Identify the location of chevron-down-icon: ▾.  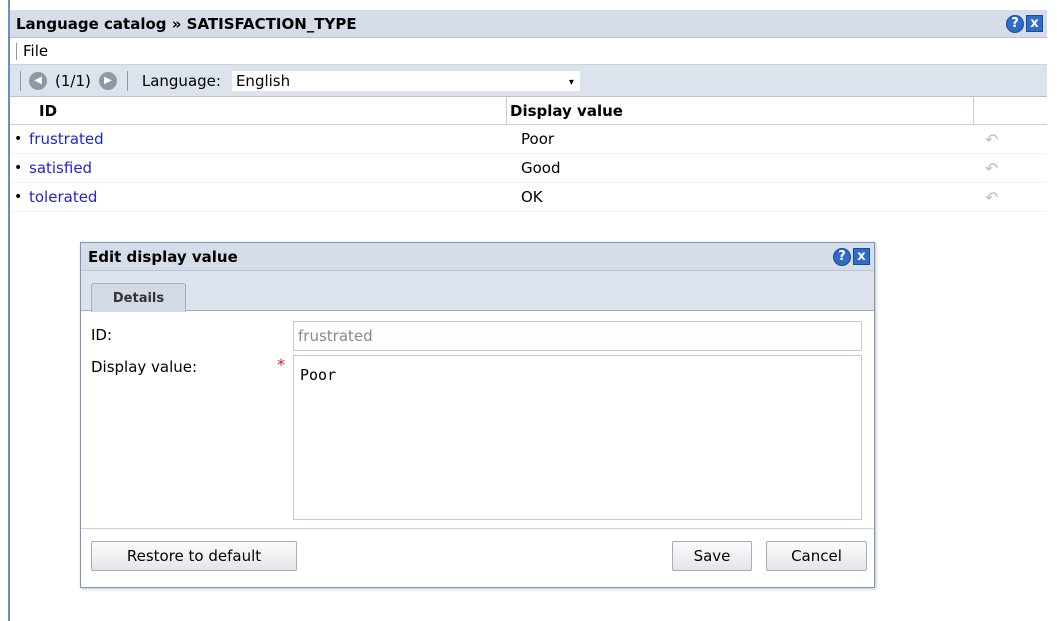
(571, 82).